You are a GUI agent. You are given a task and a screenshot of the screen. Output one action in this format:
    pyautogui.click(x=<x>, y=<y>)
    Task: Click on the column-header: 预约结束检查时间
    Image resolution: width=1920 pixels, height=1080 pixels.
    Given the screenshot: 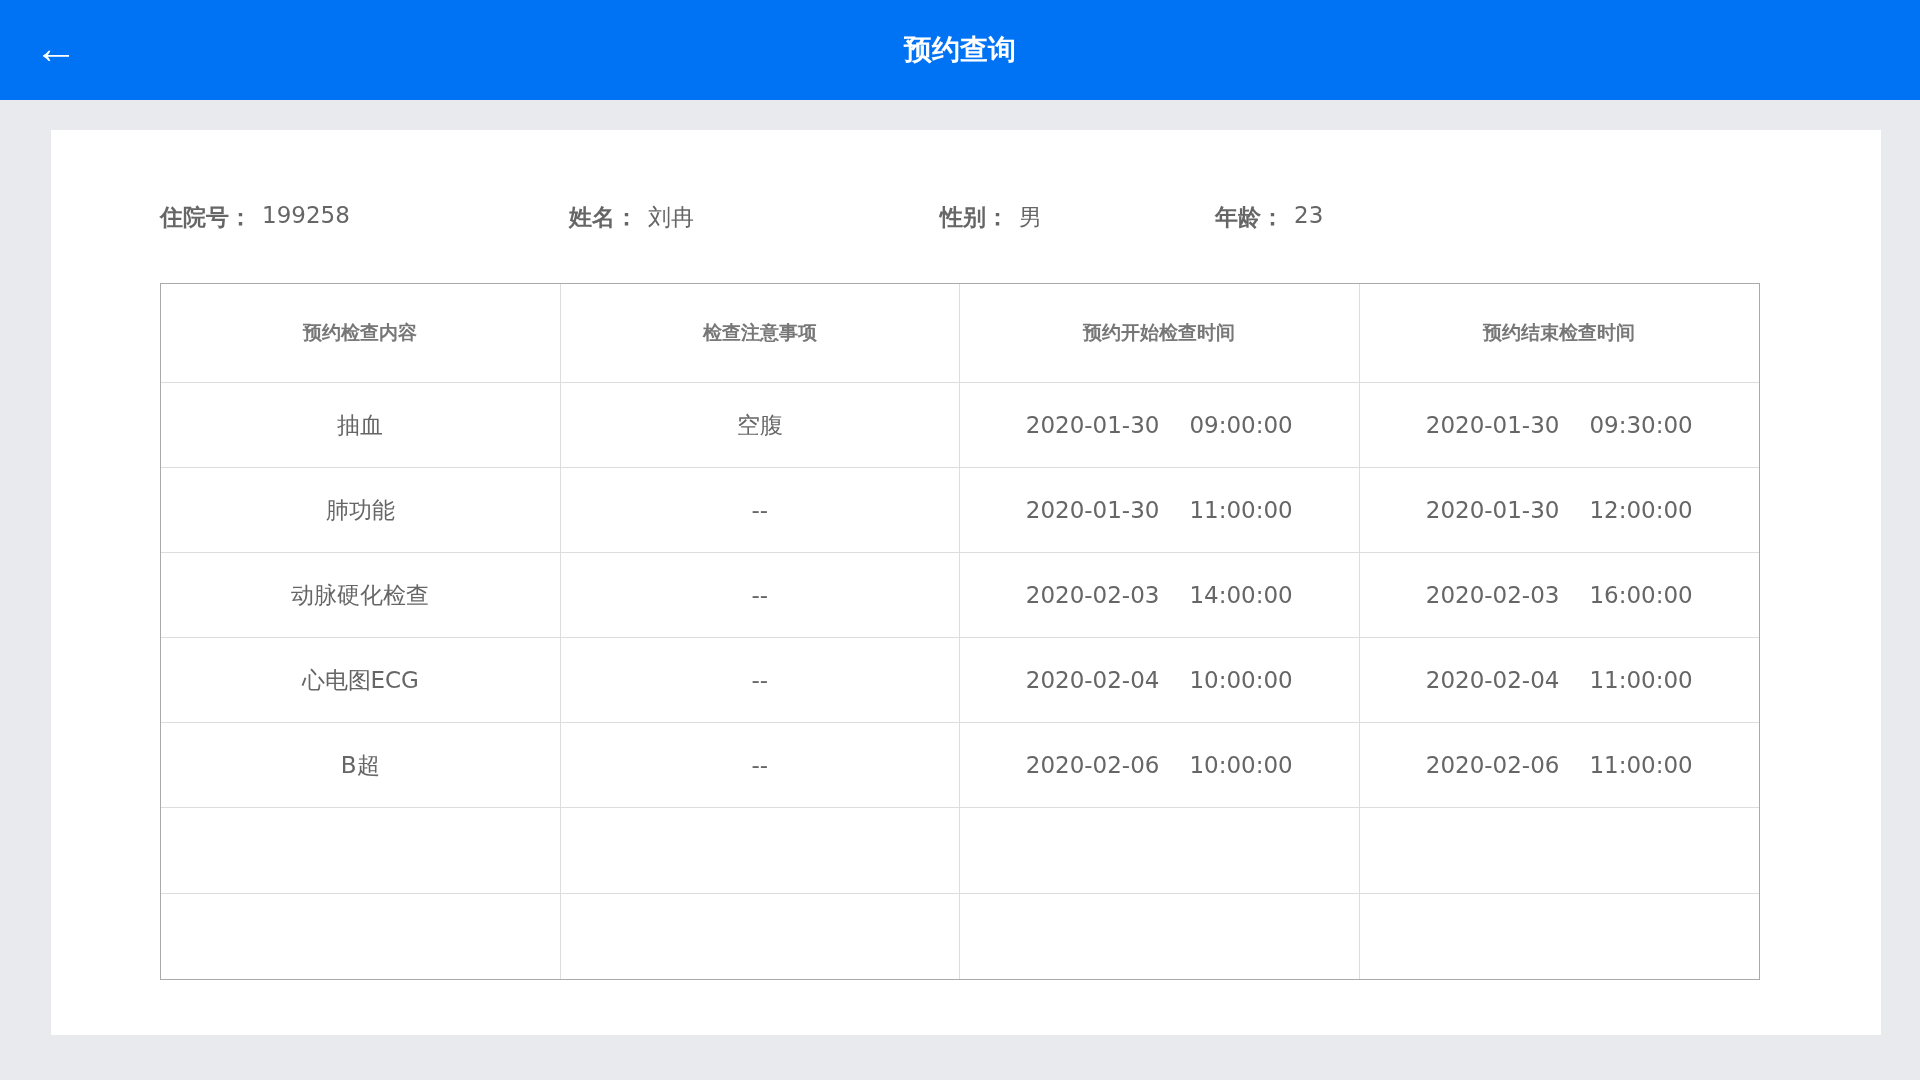 What is the action you would take?
    pyautogui.click(x=1559, y=333)
    